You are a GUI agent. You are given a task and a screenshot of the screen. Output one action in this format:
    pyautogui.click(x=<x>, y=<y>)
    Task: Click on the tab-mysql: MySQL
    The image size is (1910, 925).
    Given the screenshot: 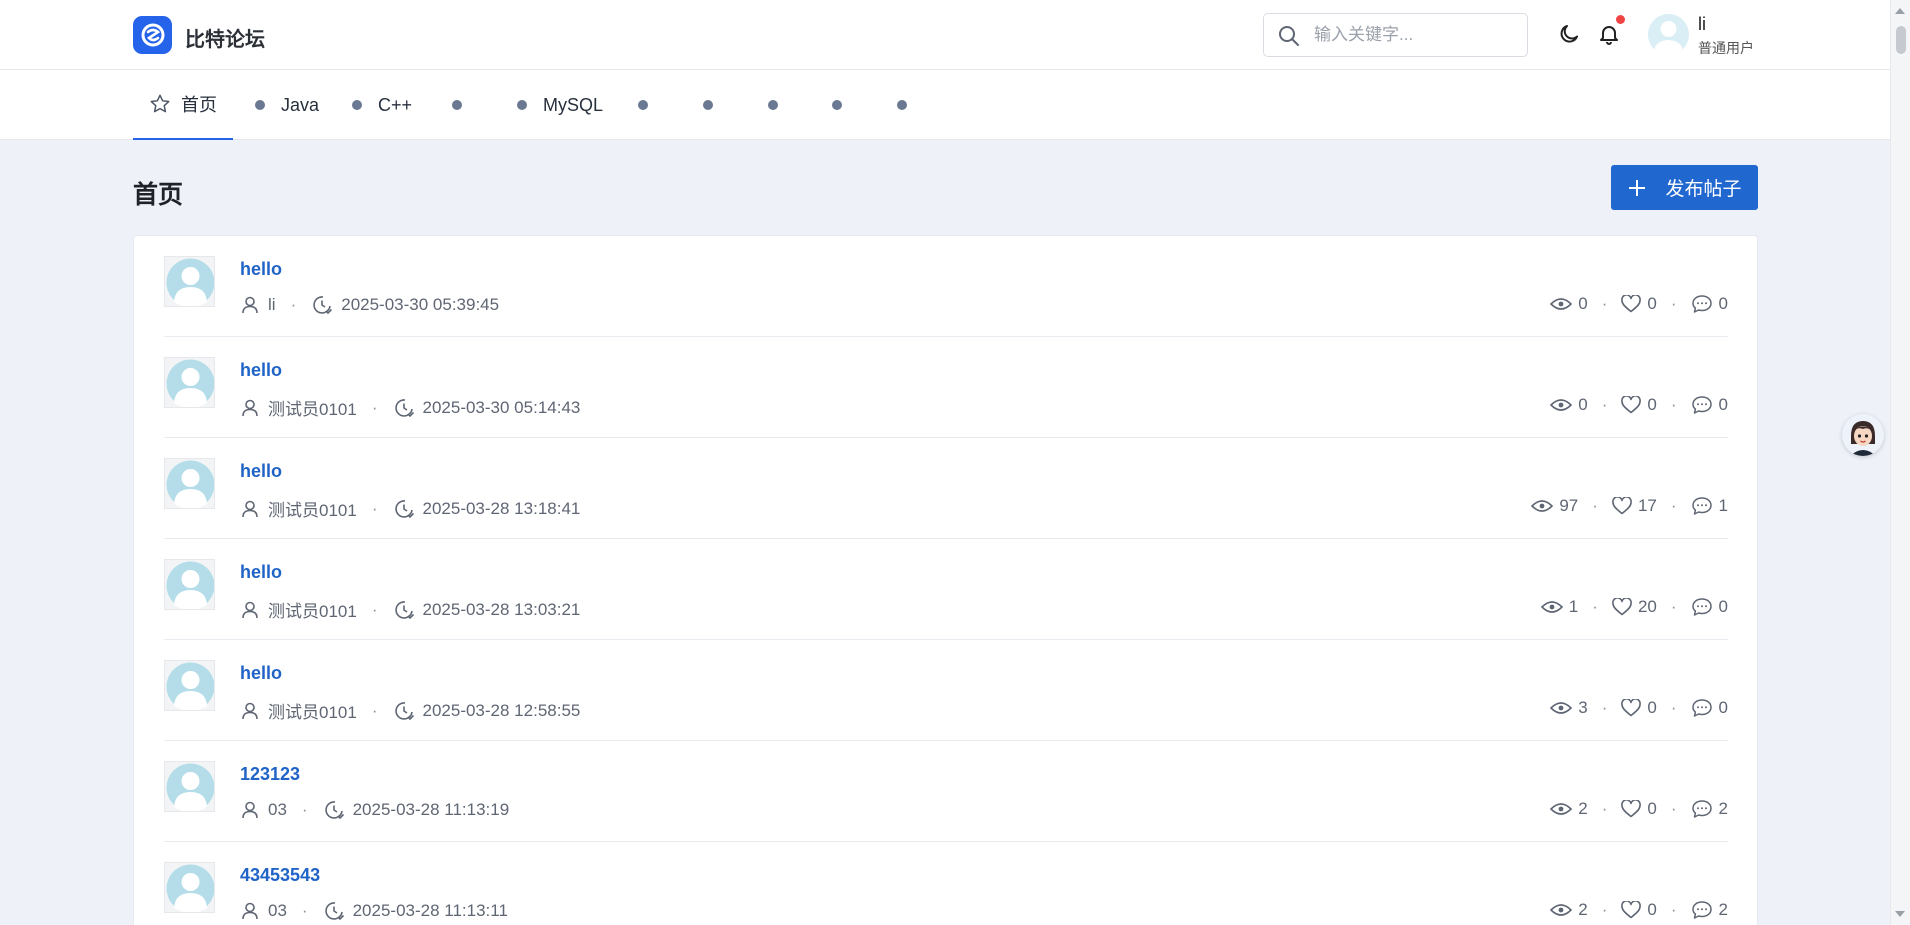 What is the action you would take?
    pyautogui.click(x=560, y=105)
    